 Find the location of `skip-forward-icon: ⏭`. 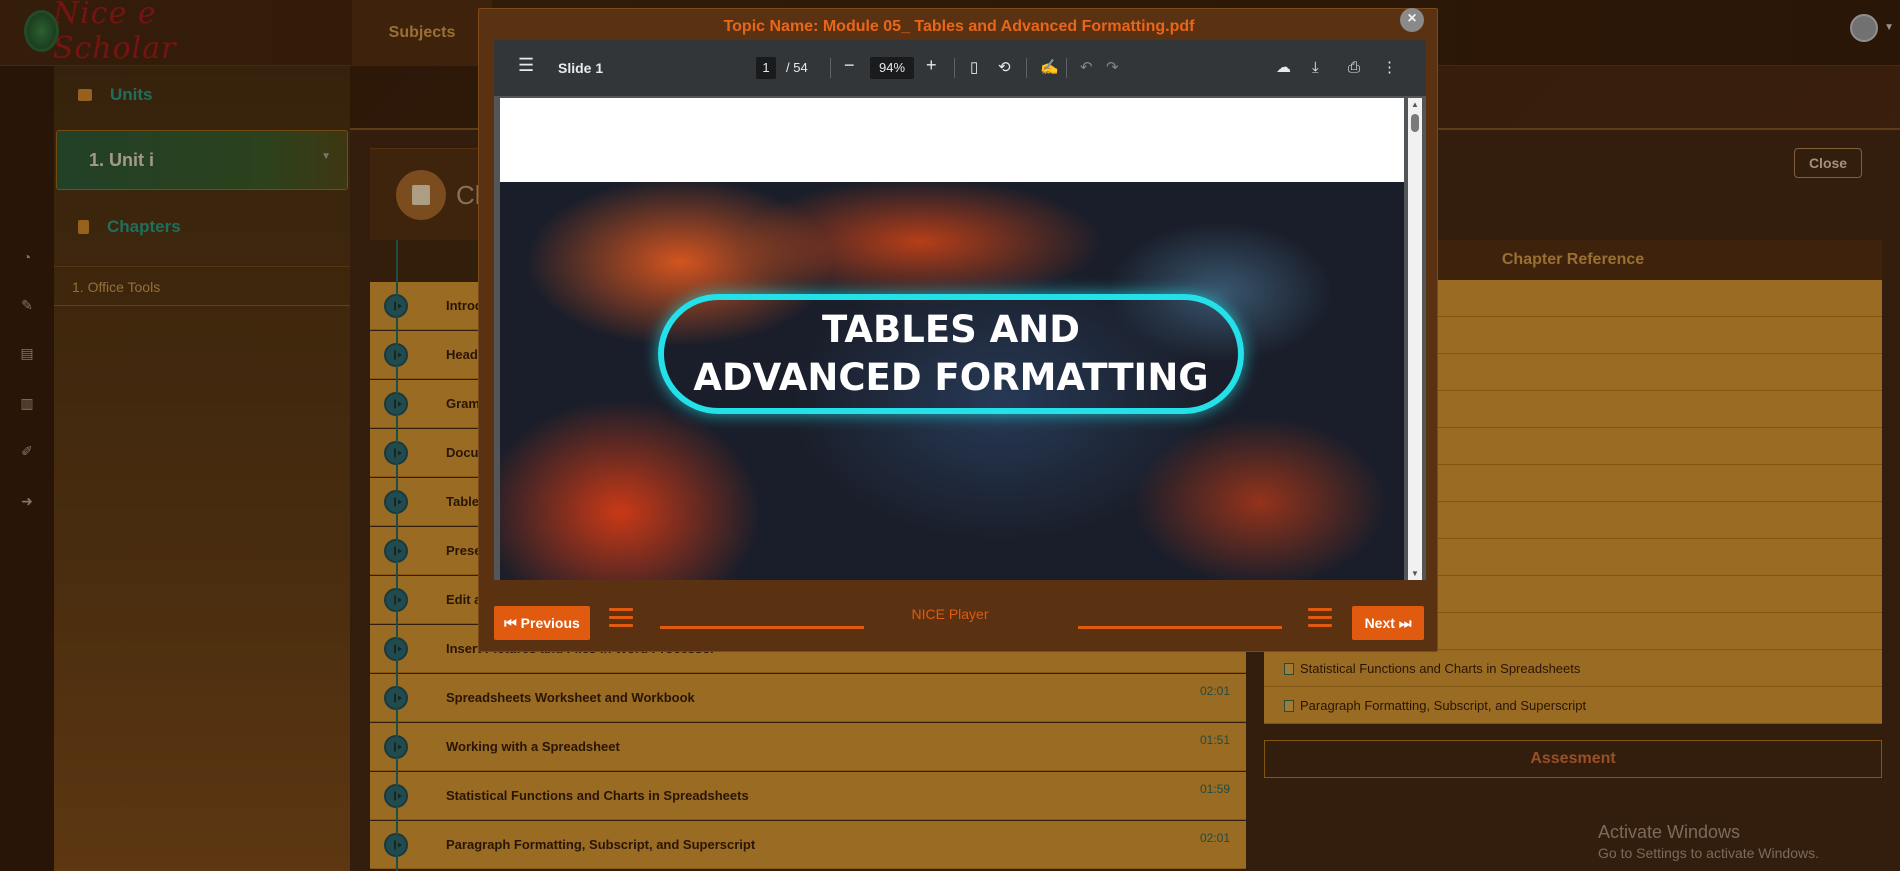

skip-forward-icon: ⏭ is located at coordinates (1405, 623).